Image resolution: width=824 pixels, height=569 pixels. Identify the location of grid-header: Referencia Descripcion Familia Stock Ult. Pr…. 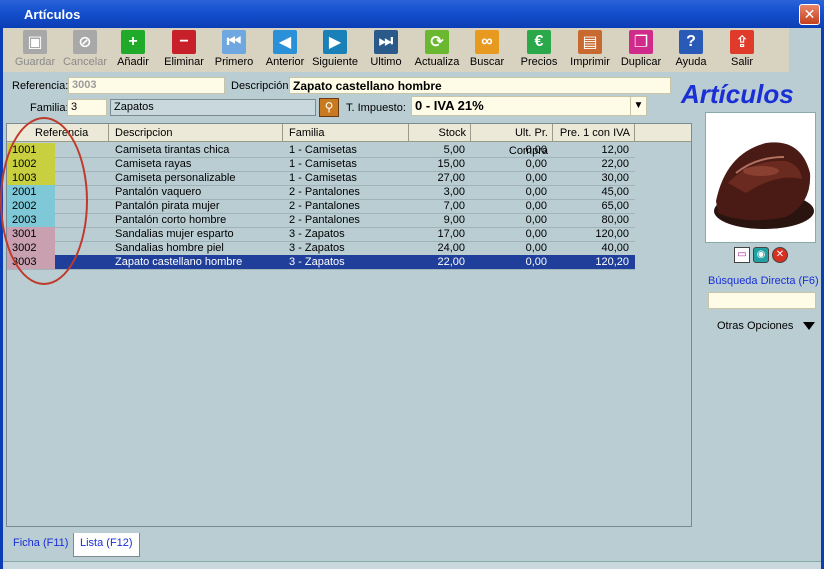
(349, 140).